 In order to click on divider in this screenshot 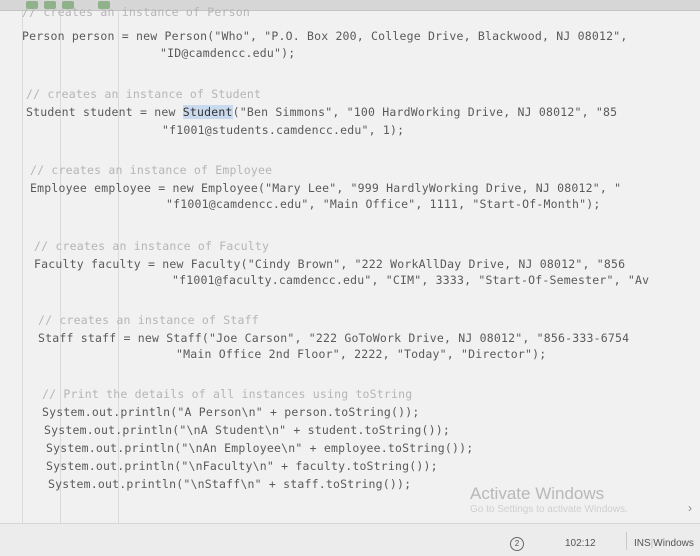, I will do `click(626, 541)`.